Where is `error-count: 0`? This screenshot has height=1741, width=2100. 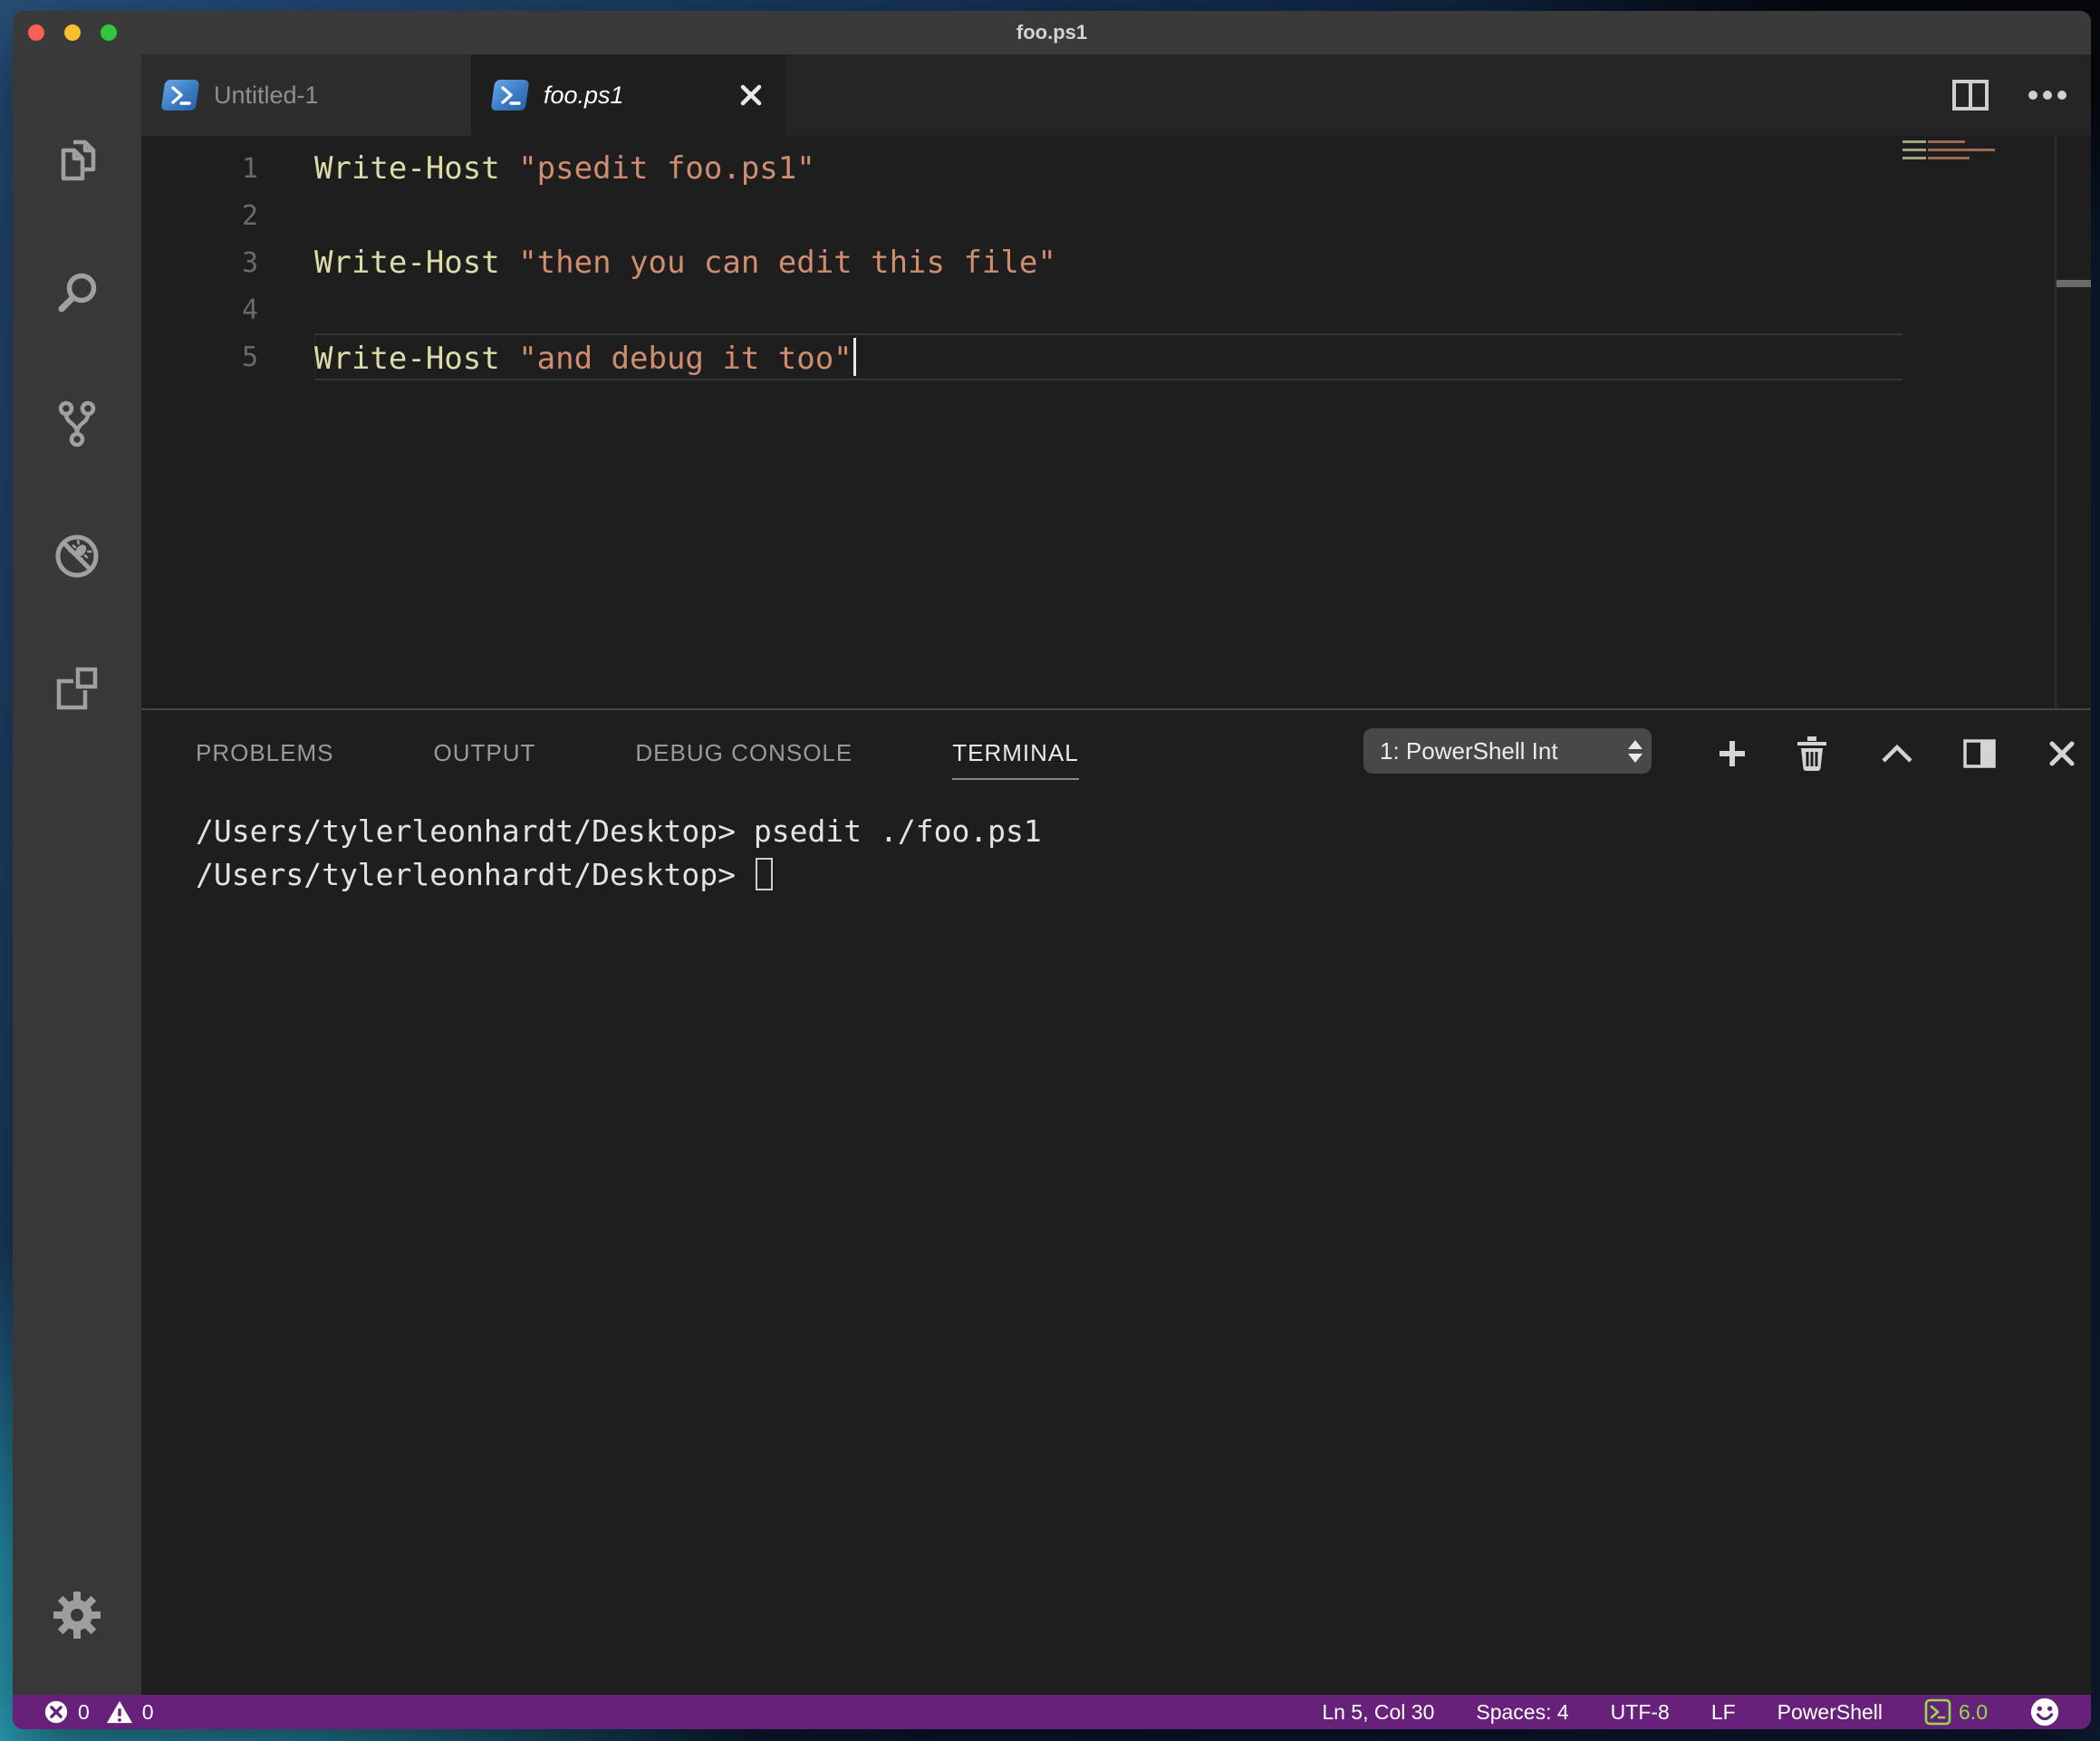
error-count: 0 is located at coordinates (84, 1711).